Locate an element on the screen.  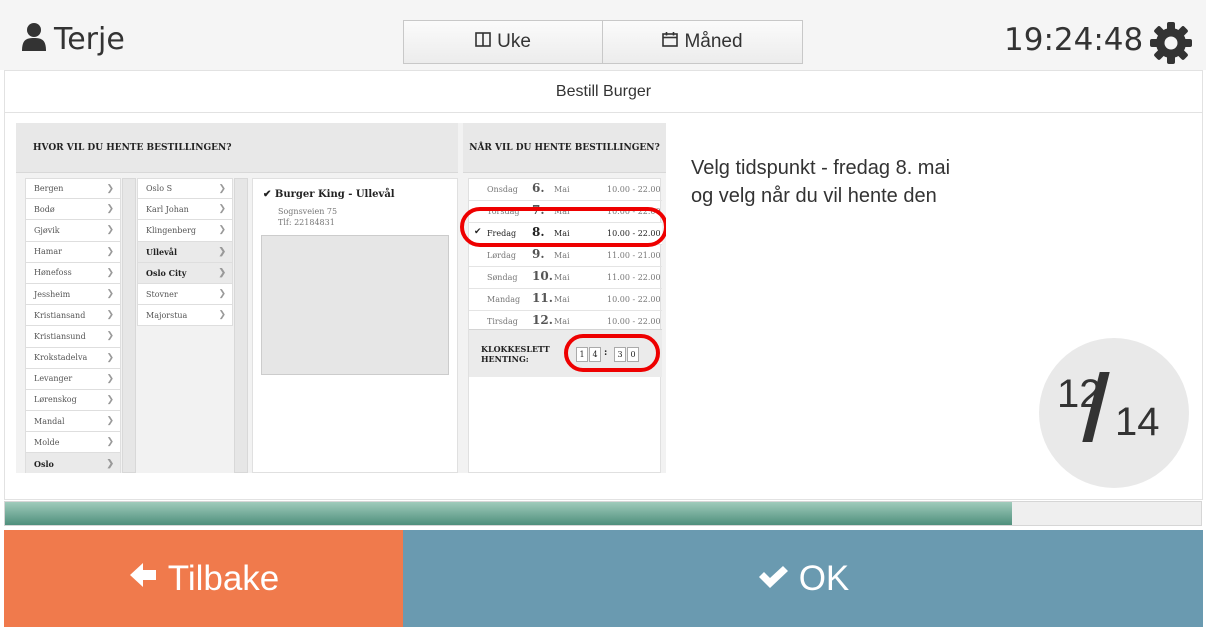
city-list-scrollbar is located at coordinates (129, 325).